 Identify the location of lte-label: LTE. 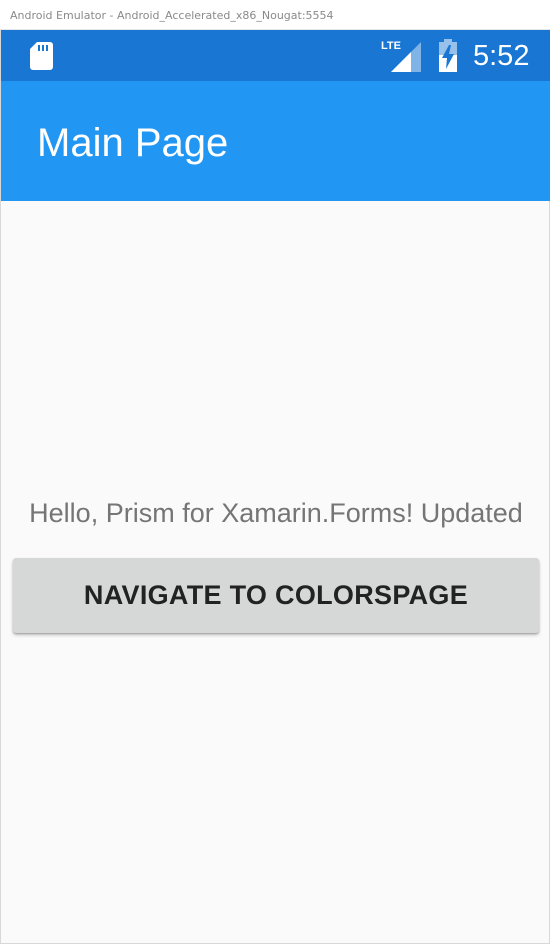
(391, 46).